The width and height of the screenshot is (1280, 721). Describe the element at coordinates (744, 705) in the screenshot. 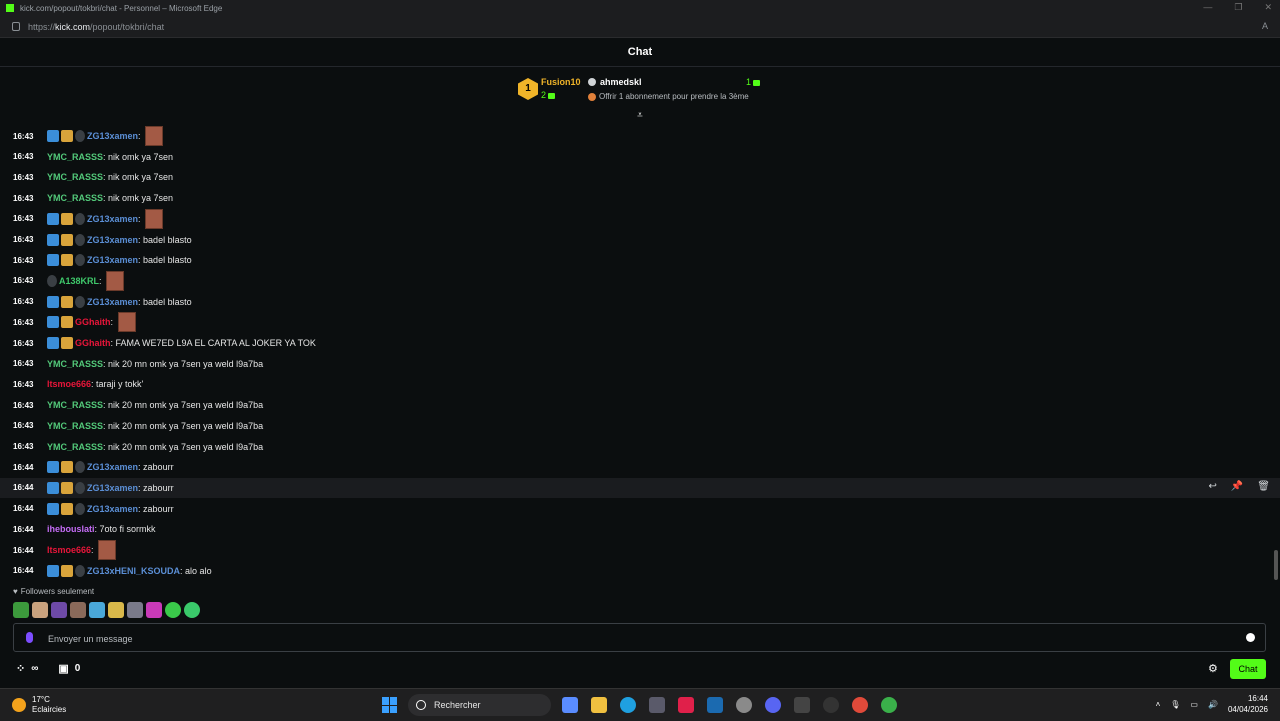

I see `settings-app-icon` at that location.